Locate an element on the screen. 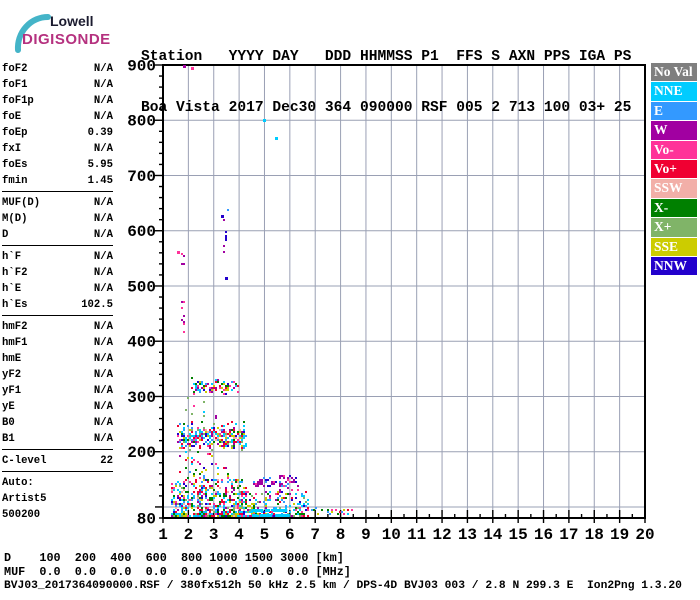 This screenshot has height=600, width=700. param-row: foF2 N/A is located at coordinates (57, 69).